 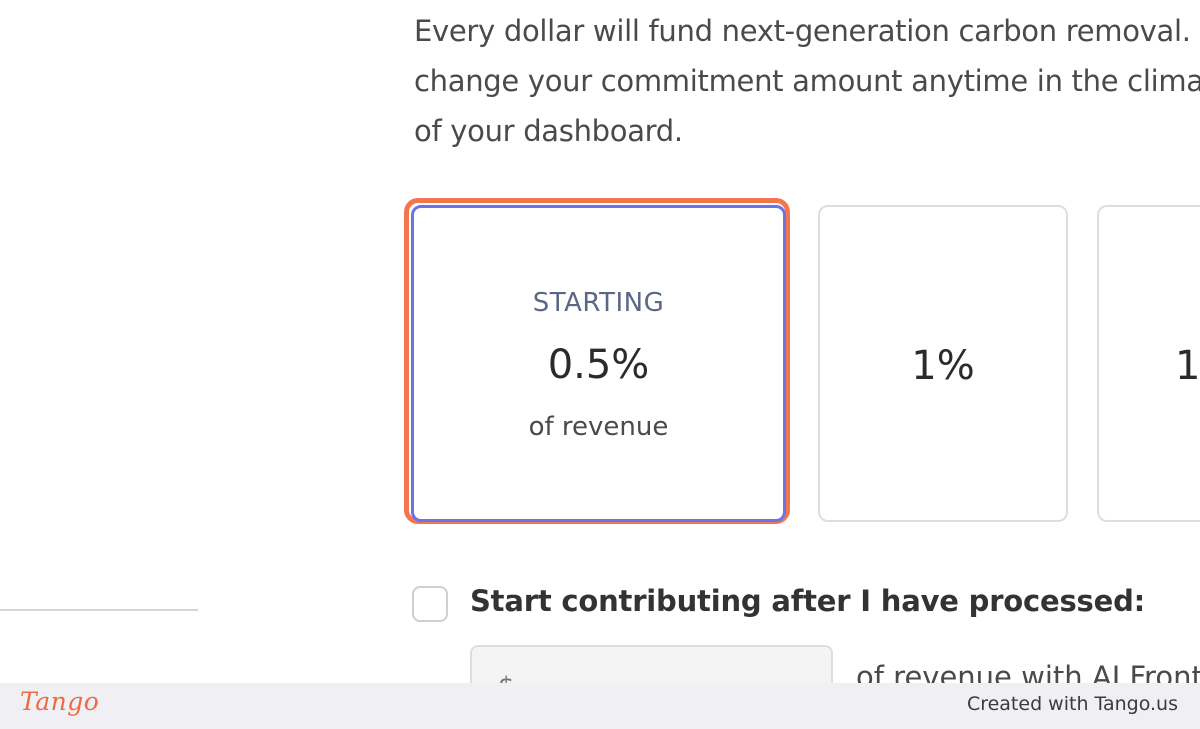 What do you see at coordinates (1148, 363) in the screenshot?
I see `option-card-3: 1.` at bounding box center [1148, 363].